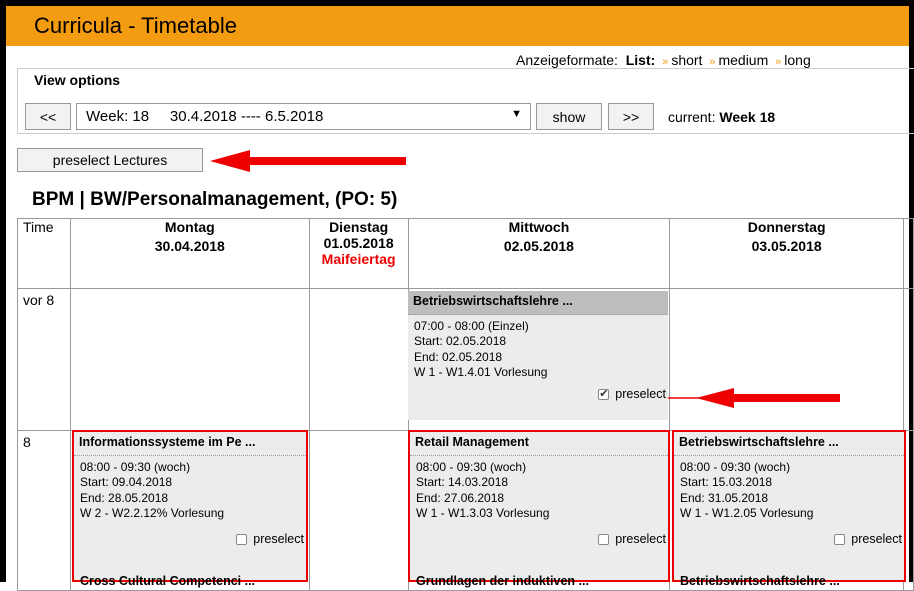 The height and width of the screenshot is (591, 914). Describe the element at coordinates (908, 253) in the screenshot. I see `day-header-overflow` at that location.